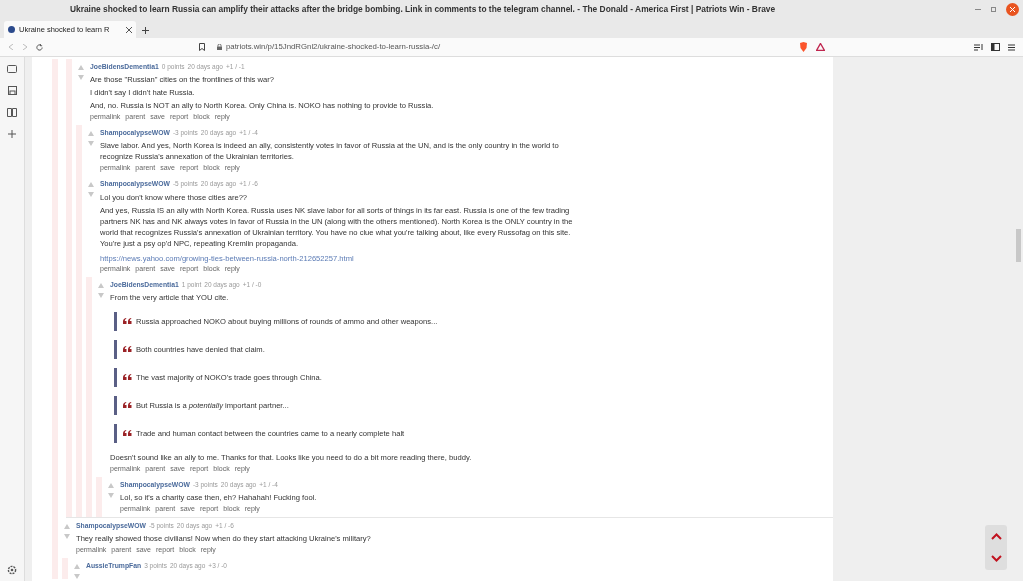  What do you see at coordinates (12, 112) in the screenshot?
I see `book-icon` at bounding box center [12, 112].